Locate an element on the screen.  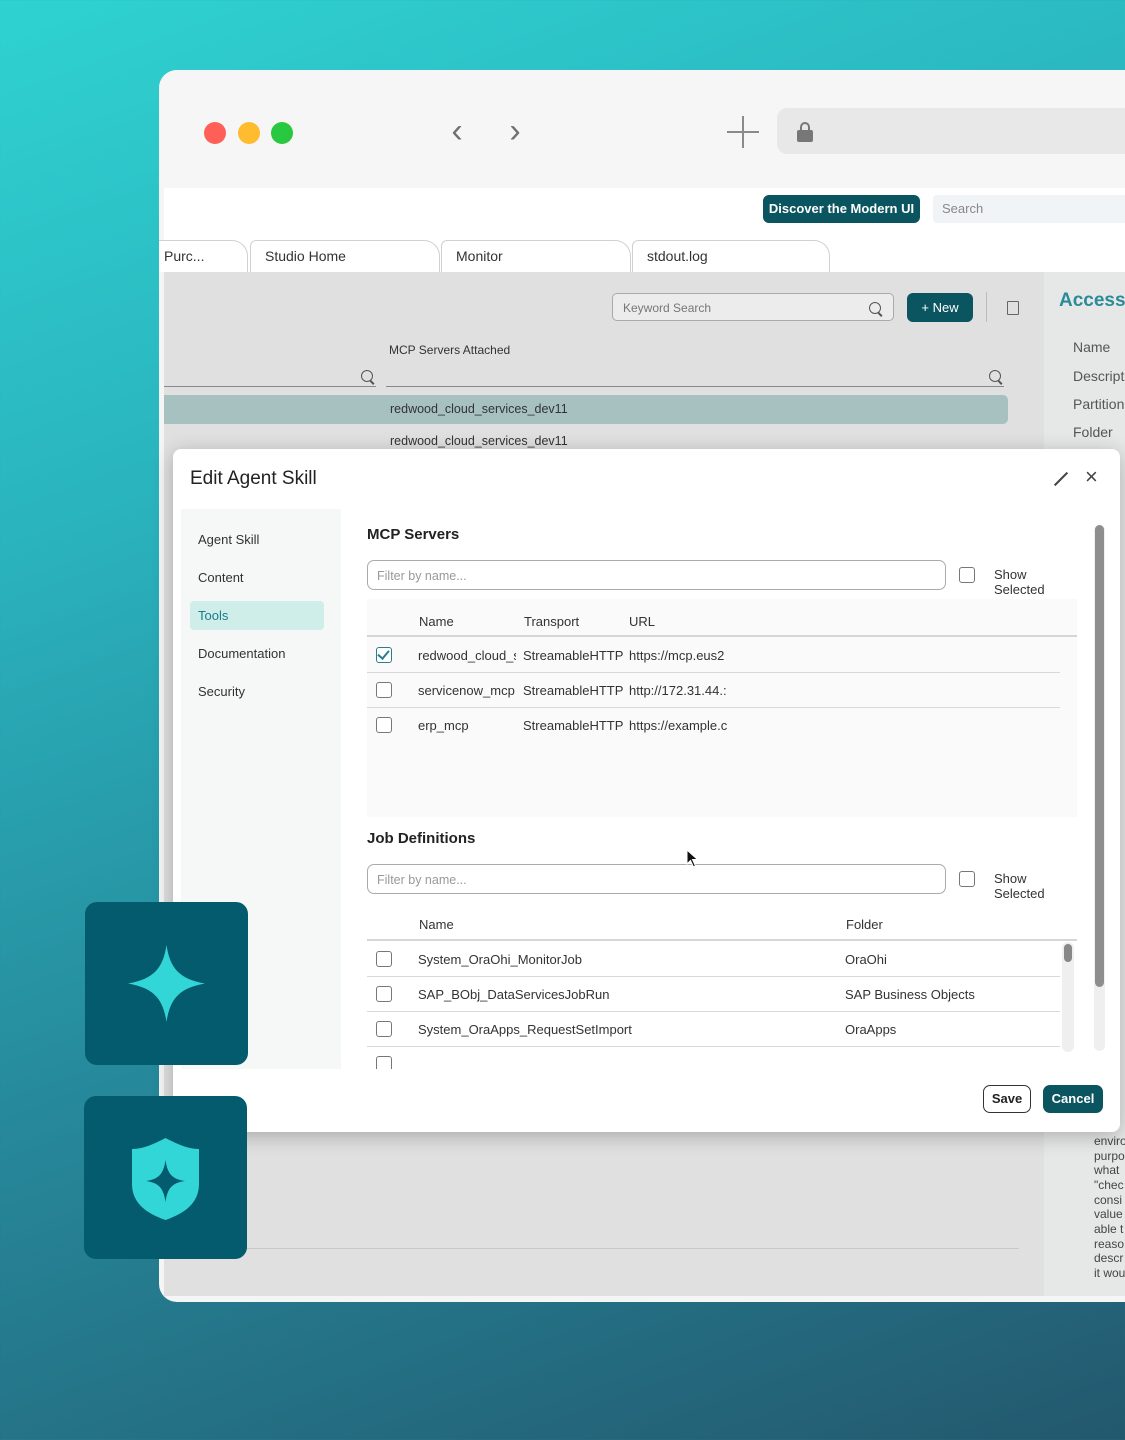
maximize-dot is located at coordinates (282, 133).